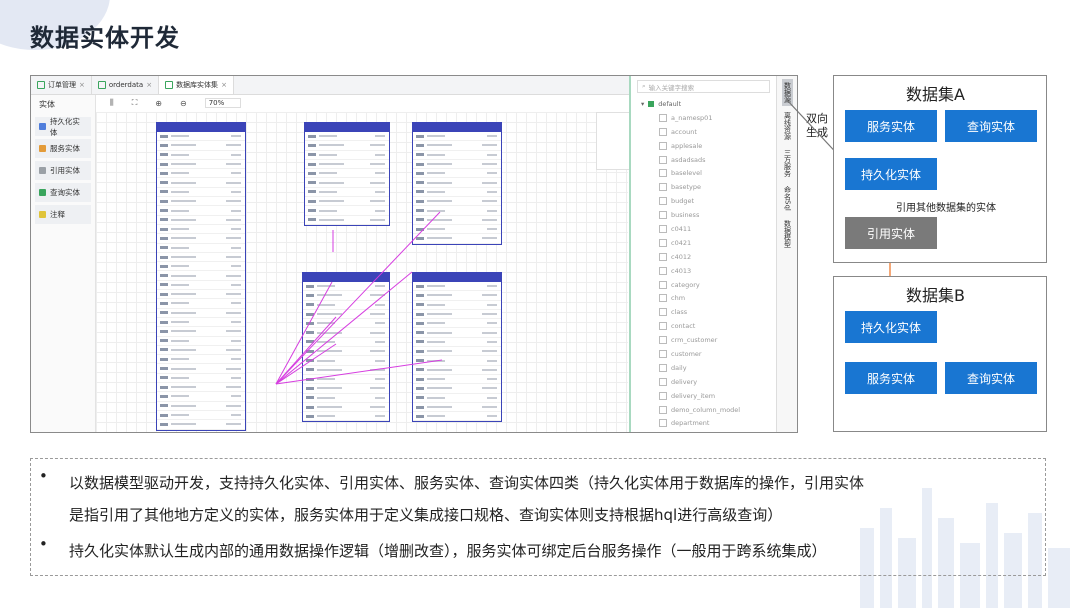 The image size is (1080, 608). I want to click on dataset-a-title: 数据集A, so click(935, 94).